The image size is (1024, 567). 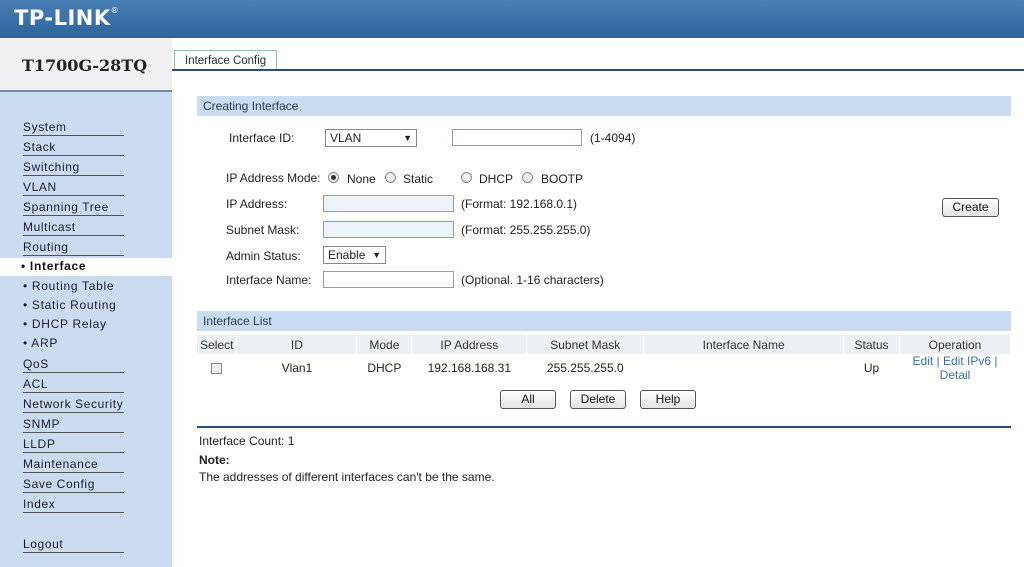 I want to click on sidebar-item-multicast: Multicast, so click(x=73, y=228).